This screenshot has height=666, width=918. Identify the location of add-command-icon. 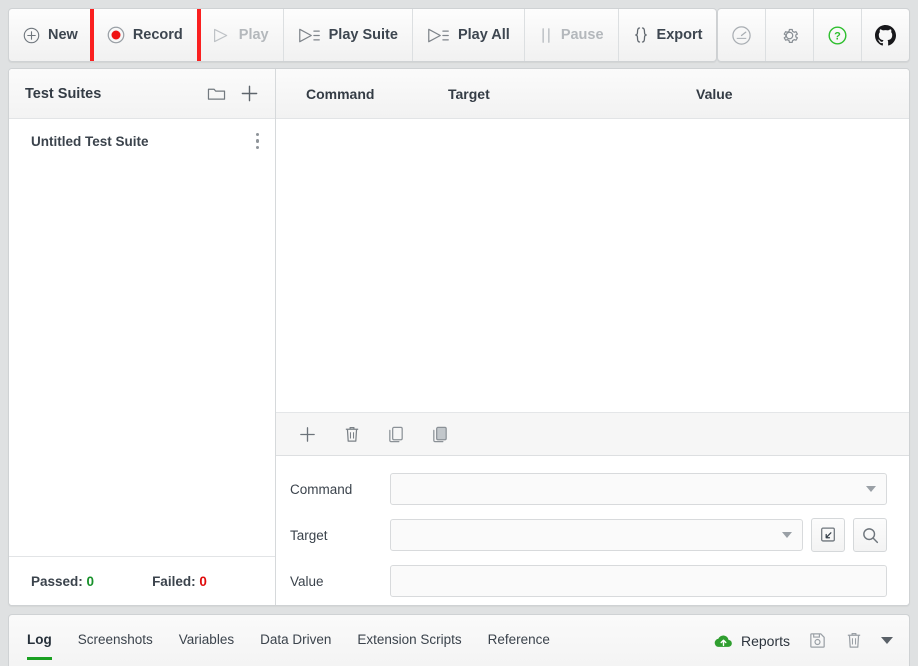
(307, 434).